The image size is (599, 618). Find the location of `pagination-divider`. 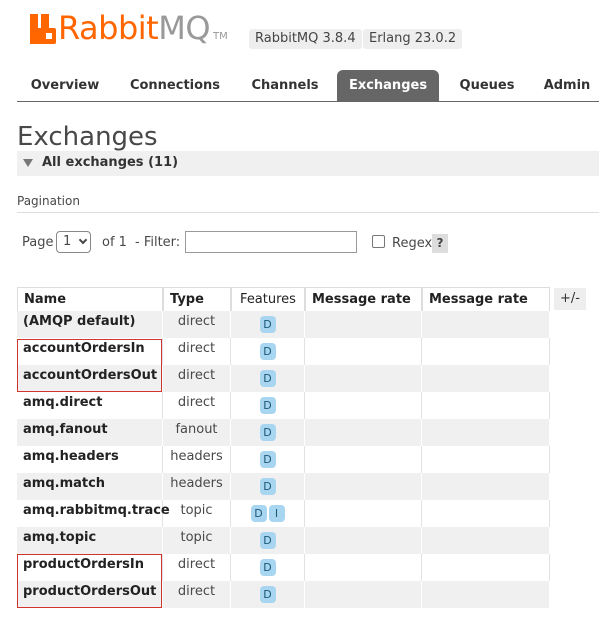

pagination-divider is located at coordinates (308, 212).